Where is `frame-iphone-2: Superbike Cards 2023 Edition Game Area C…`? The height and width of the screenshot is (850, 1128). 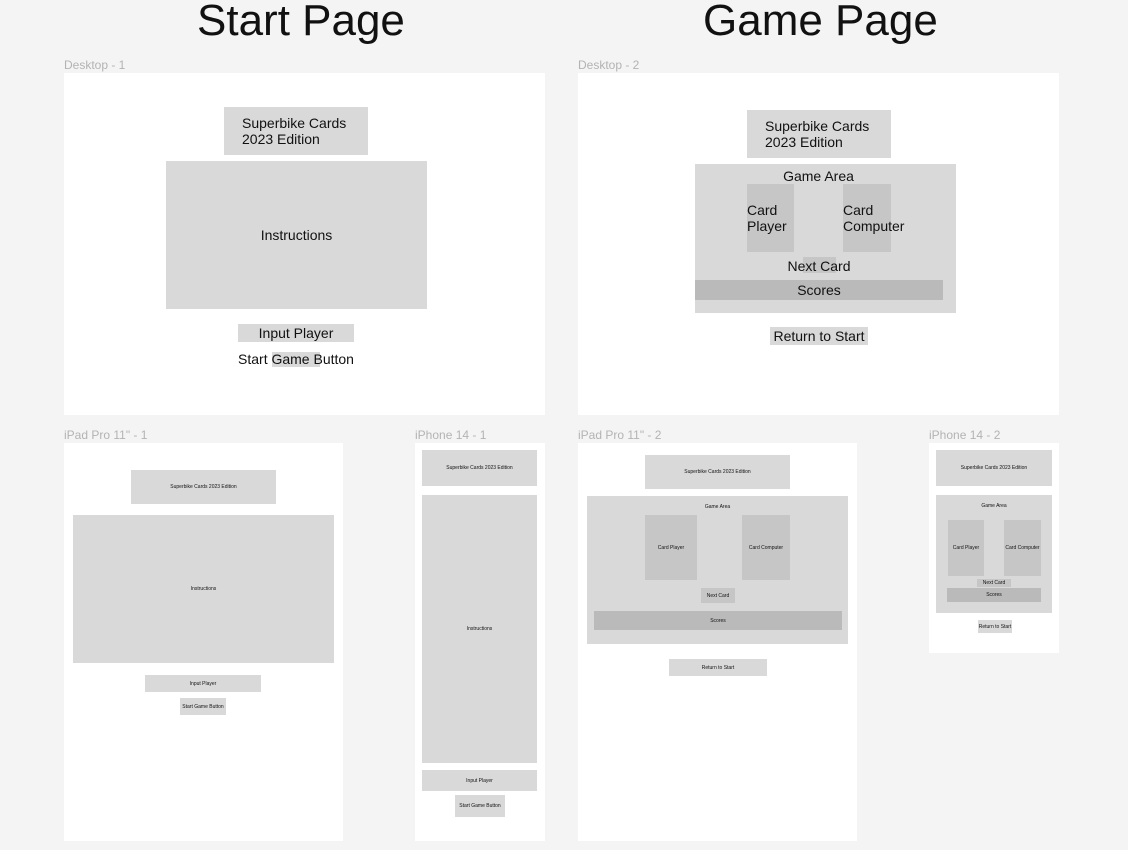 frame-iphone-2: Superbike Cards 2023 Edition Game Area C… is located at coordinates (994, 548).